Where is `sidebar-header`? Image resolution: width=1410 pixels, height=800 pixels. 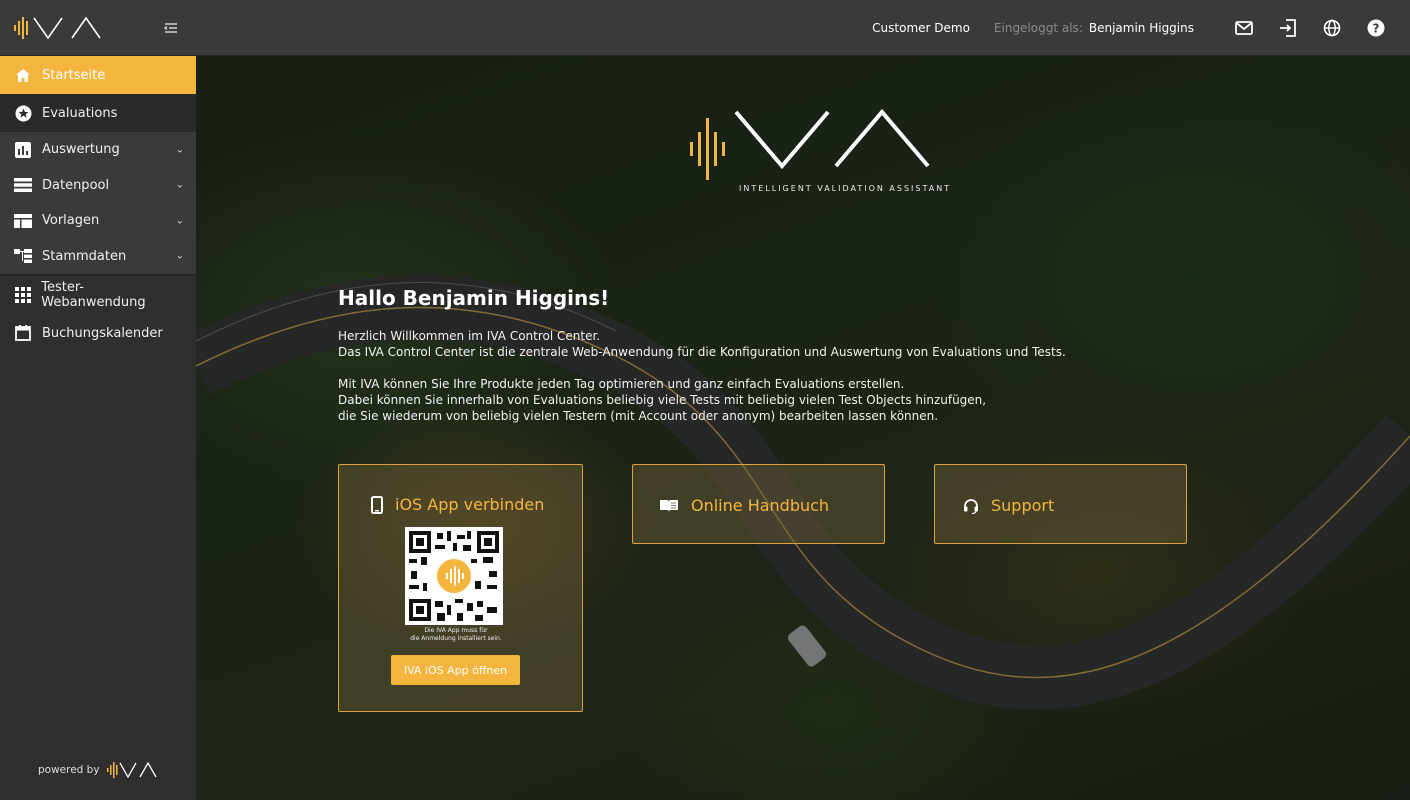
sidebar-header is located at coordinates (98, 28).